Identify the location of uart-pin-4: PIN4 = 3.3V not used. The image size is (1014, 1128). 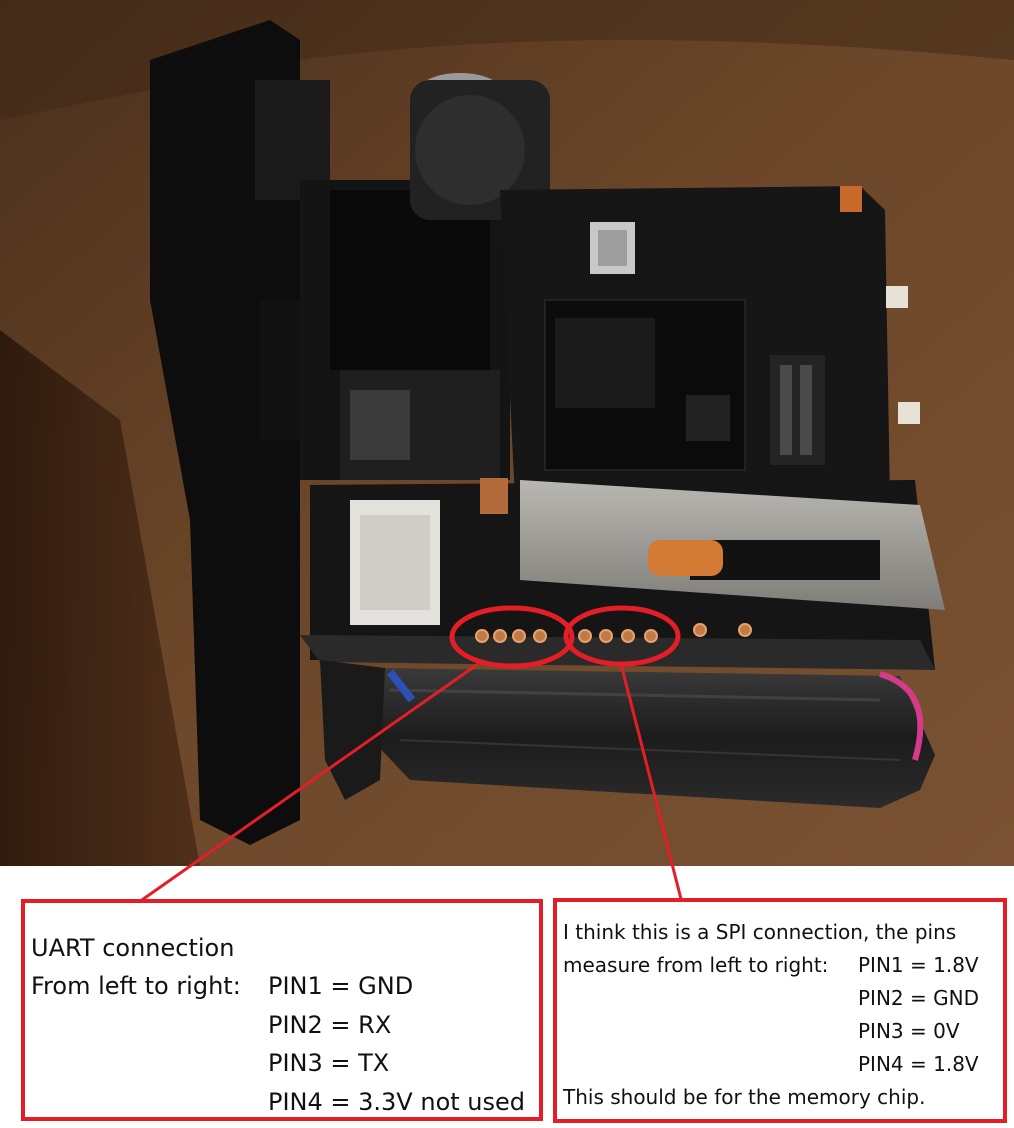
(397, 1102).